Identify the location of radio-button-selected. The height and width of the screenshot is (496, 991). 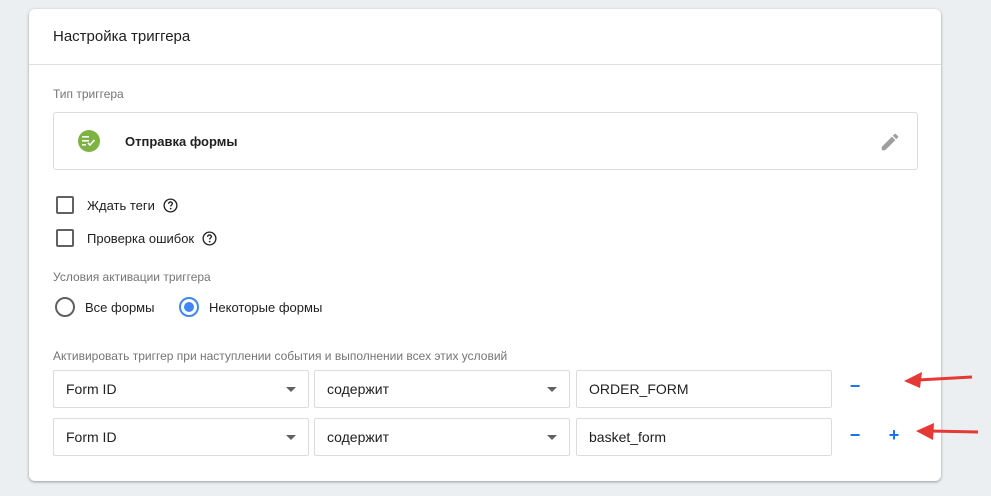
(189, 307).